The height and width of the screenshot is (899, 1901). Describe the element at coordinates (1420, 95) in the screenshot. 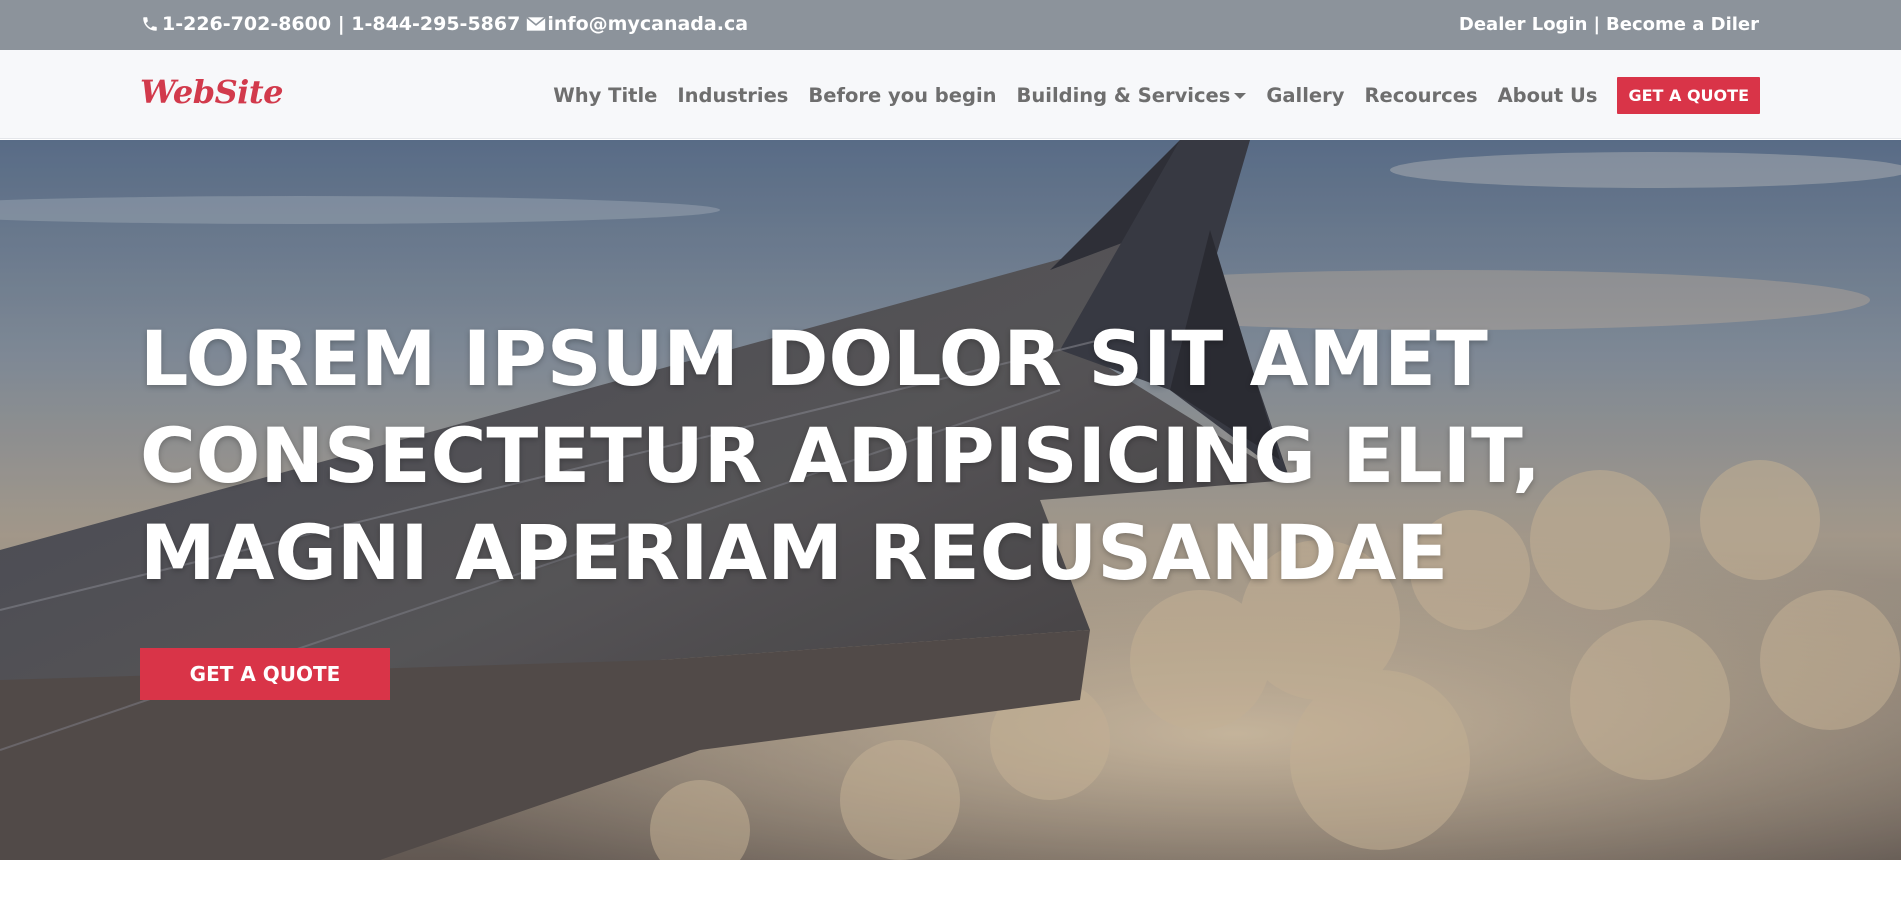

I see `nav-item-resources: Recources` at that location.